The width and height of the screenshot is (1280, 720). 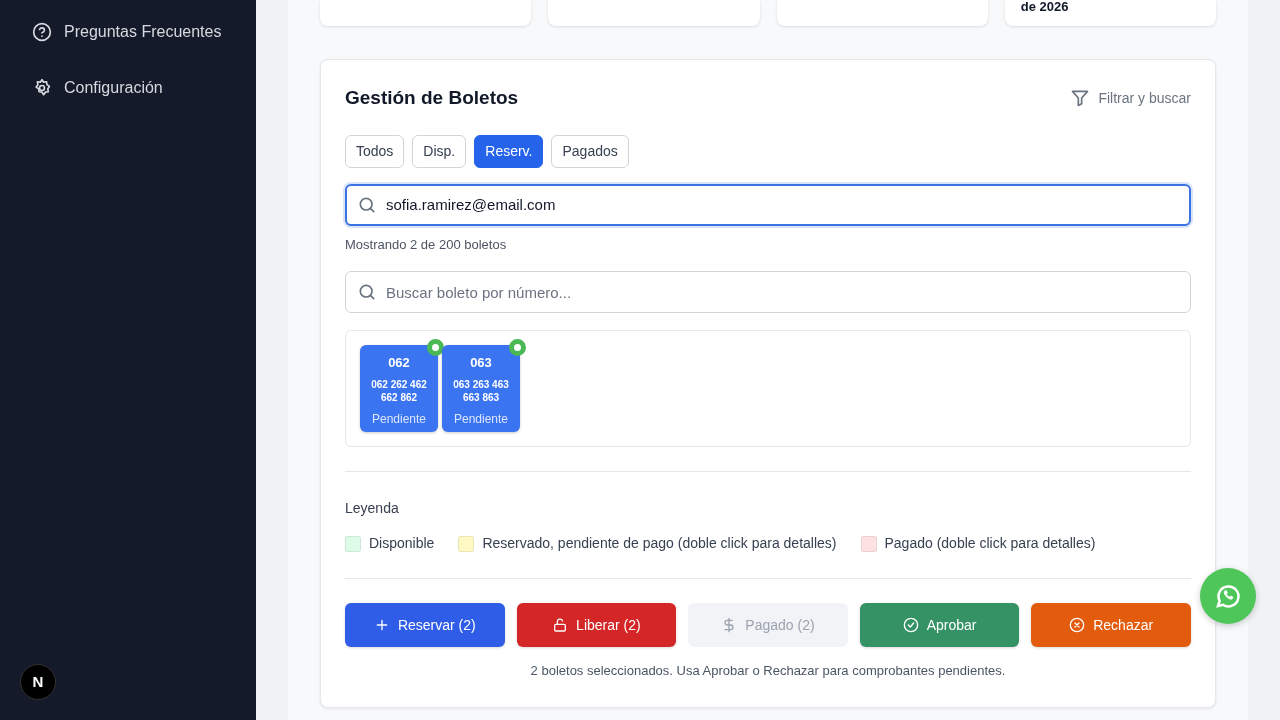 I want to click on legend-label: Reservado, pendiente de pago (doble click para detalles), so click(x=659, y=543).